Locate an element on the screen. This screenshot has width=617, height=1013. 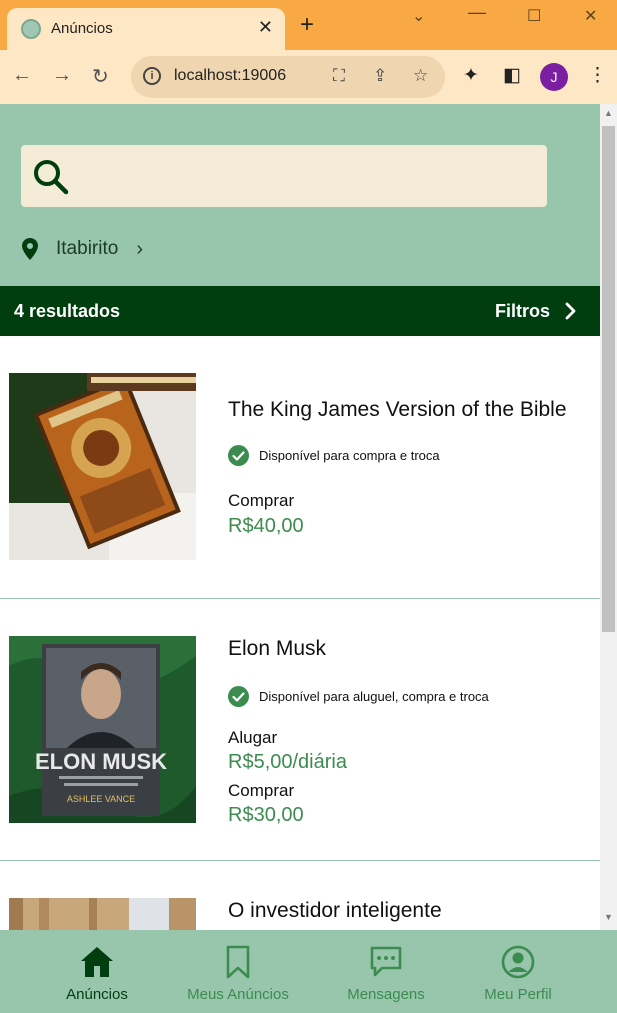
availability-status: Disponível para aluguel, compra e troca is located at coordinates (358, 696).